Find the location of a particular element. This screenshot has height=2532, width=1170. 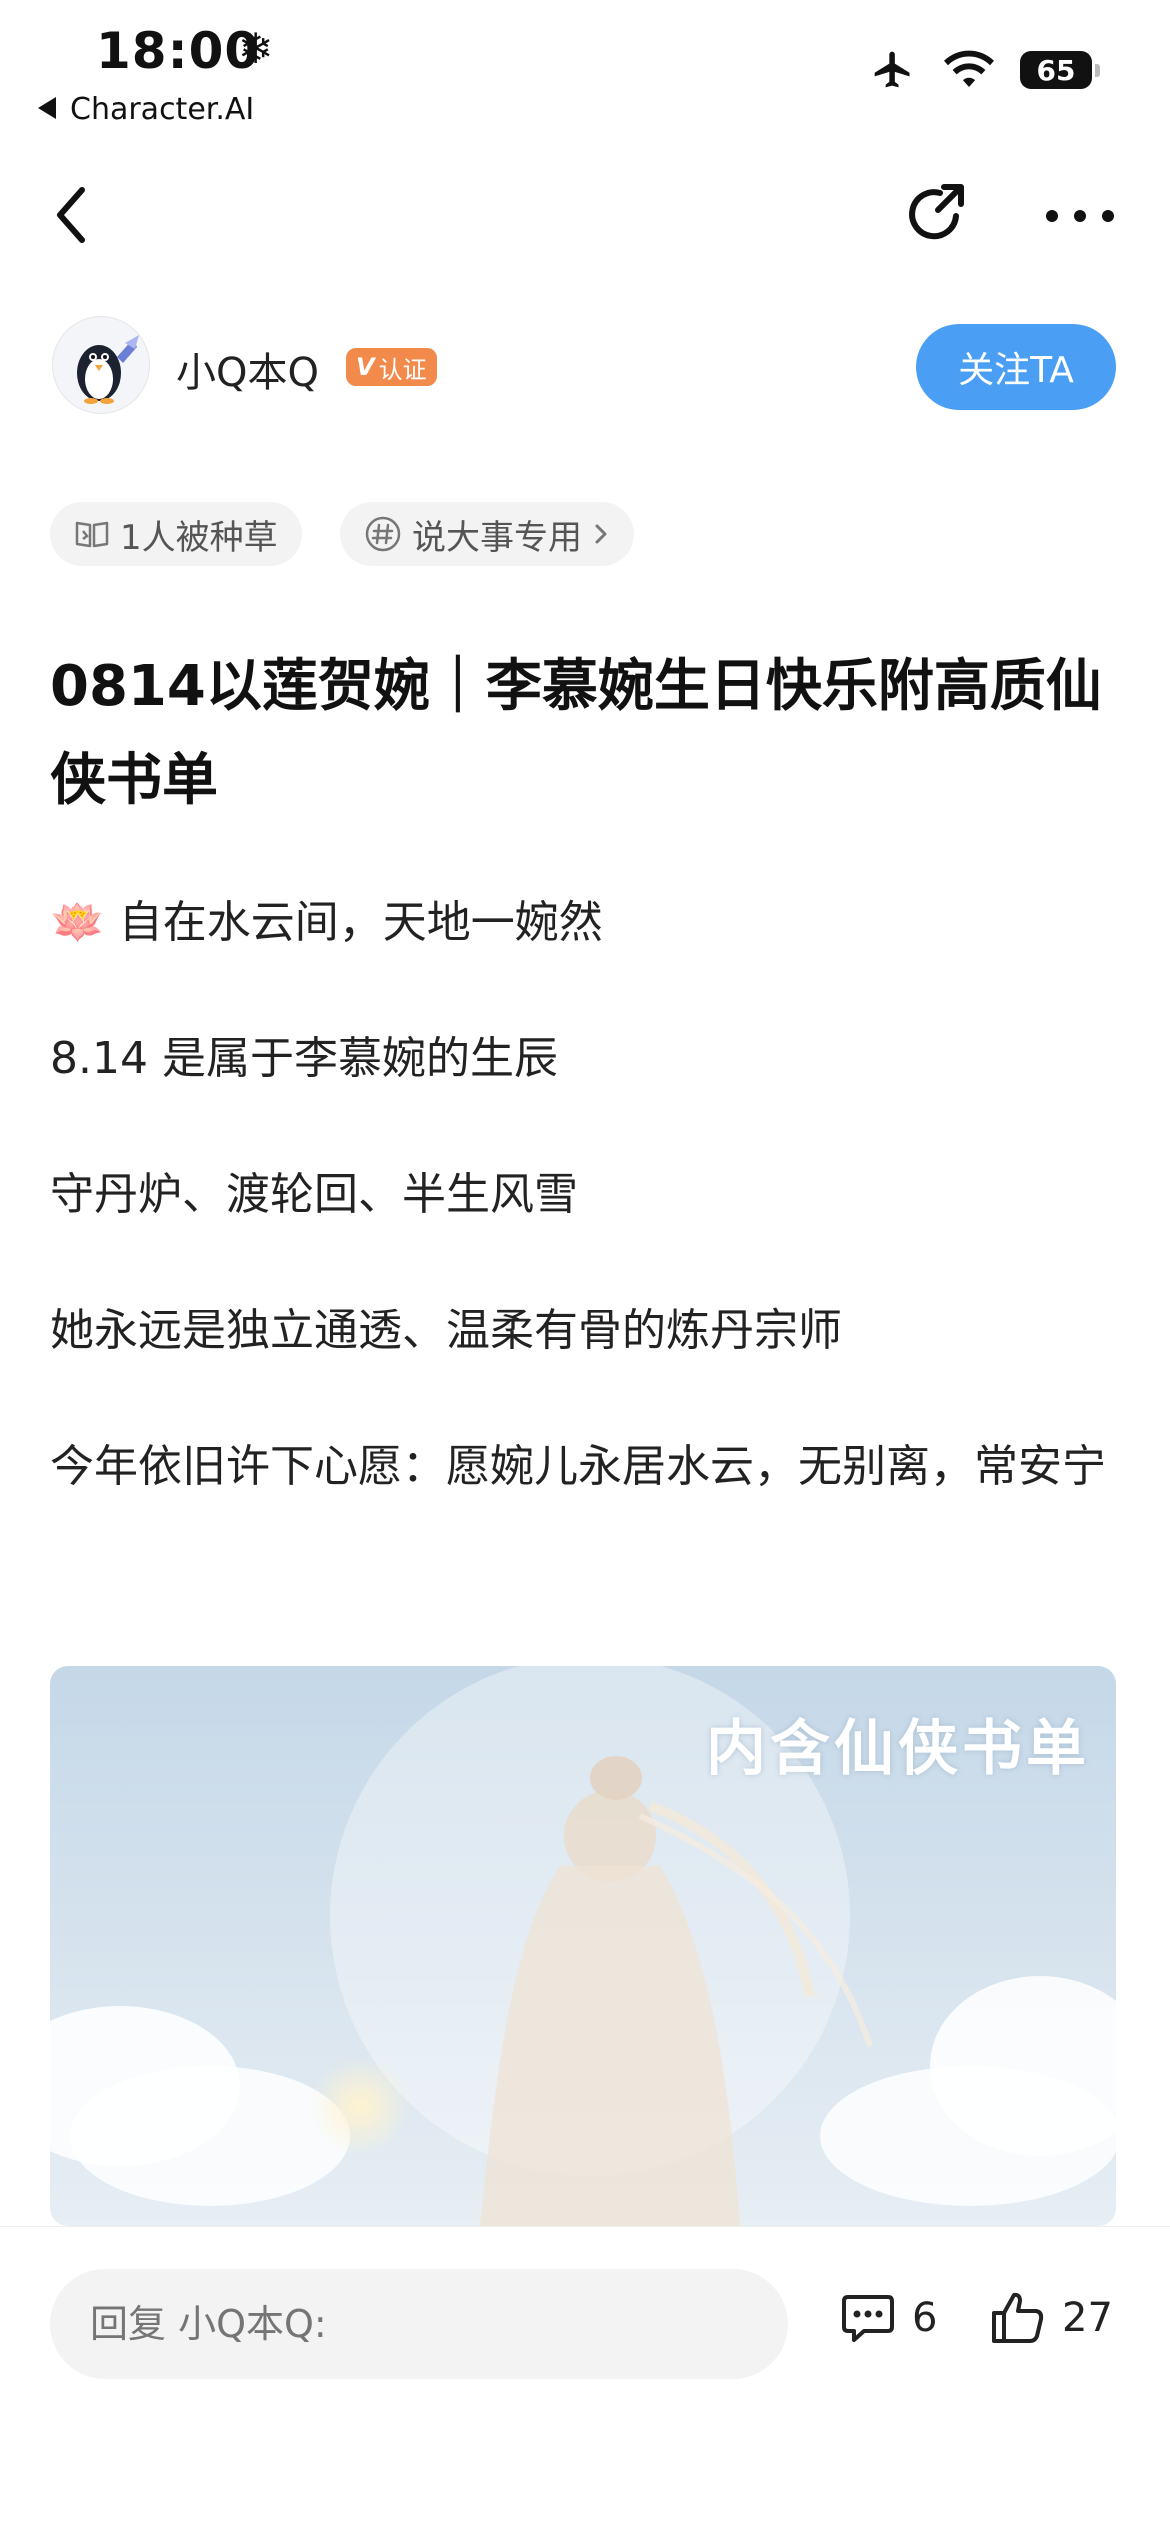

tag-topic-label: 说大事专用 is located at coordinates (497, 537).